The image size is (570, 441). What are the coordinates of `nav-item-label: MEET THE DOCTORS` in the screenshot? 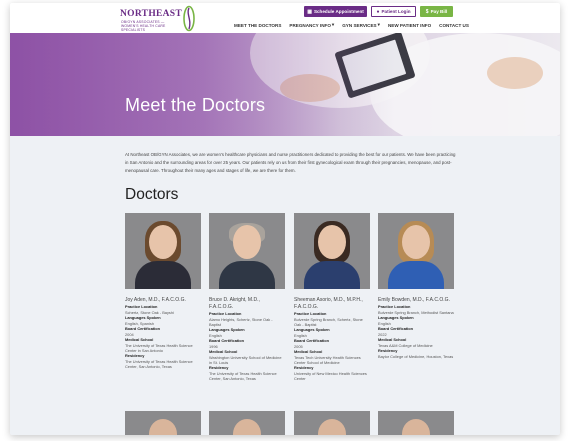 It's located at (258, 25).